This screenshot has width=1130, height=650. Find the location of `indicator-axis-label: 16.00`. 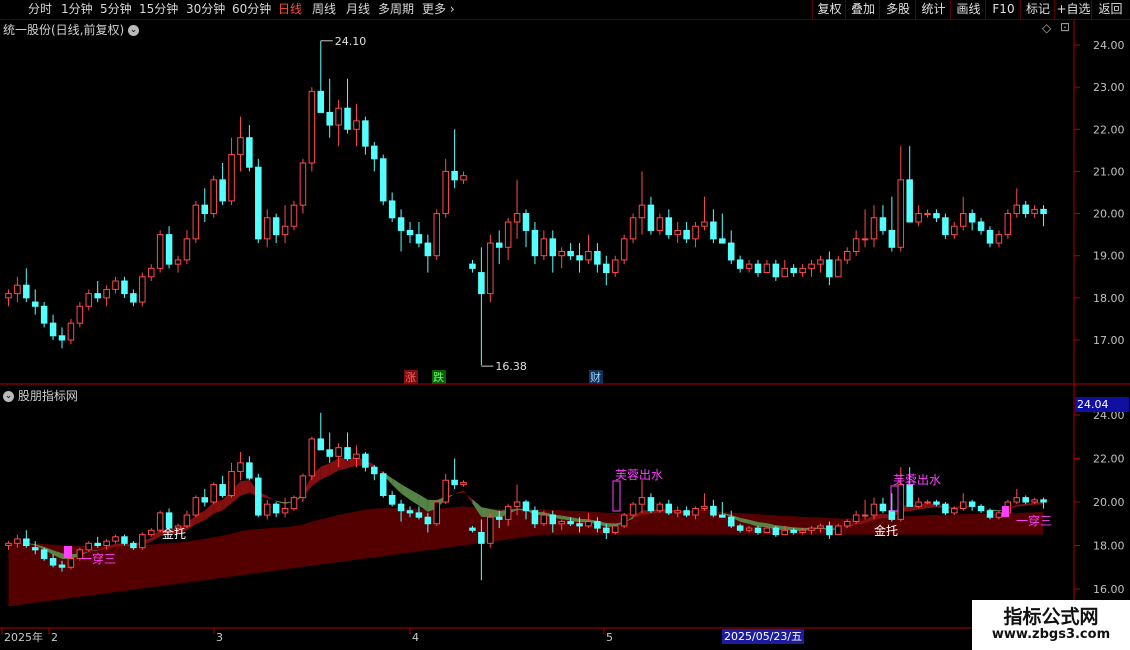

indicator-axis-label: 16.00 is located at coordinates (1109, 589).